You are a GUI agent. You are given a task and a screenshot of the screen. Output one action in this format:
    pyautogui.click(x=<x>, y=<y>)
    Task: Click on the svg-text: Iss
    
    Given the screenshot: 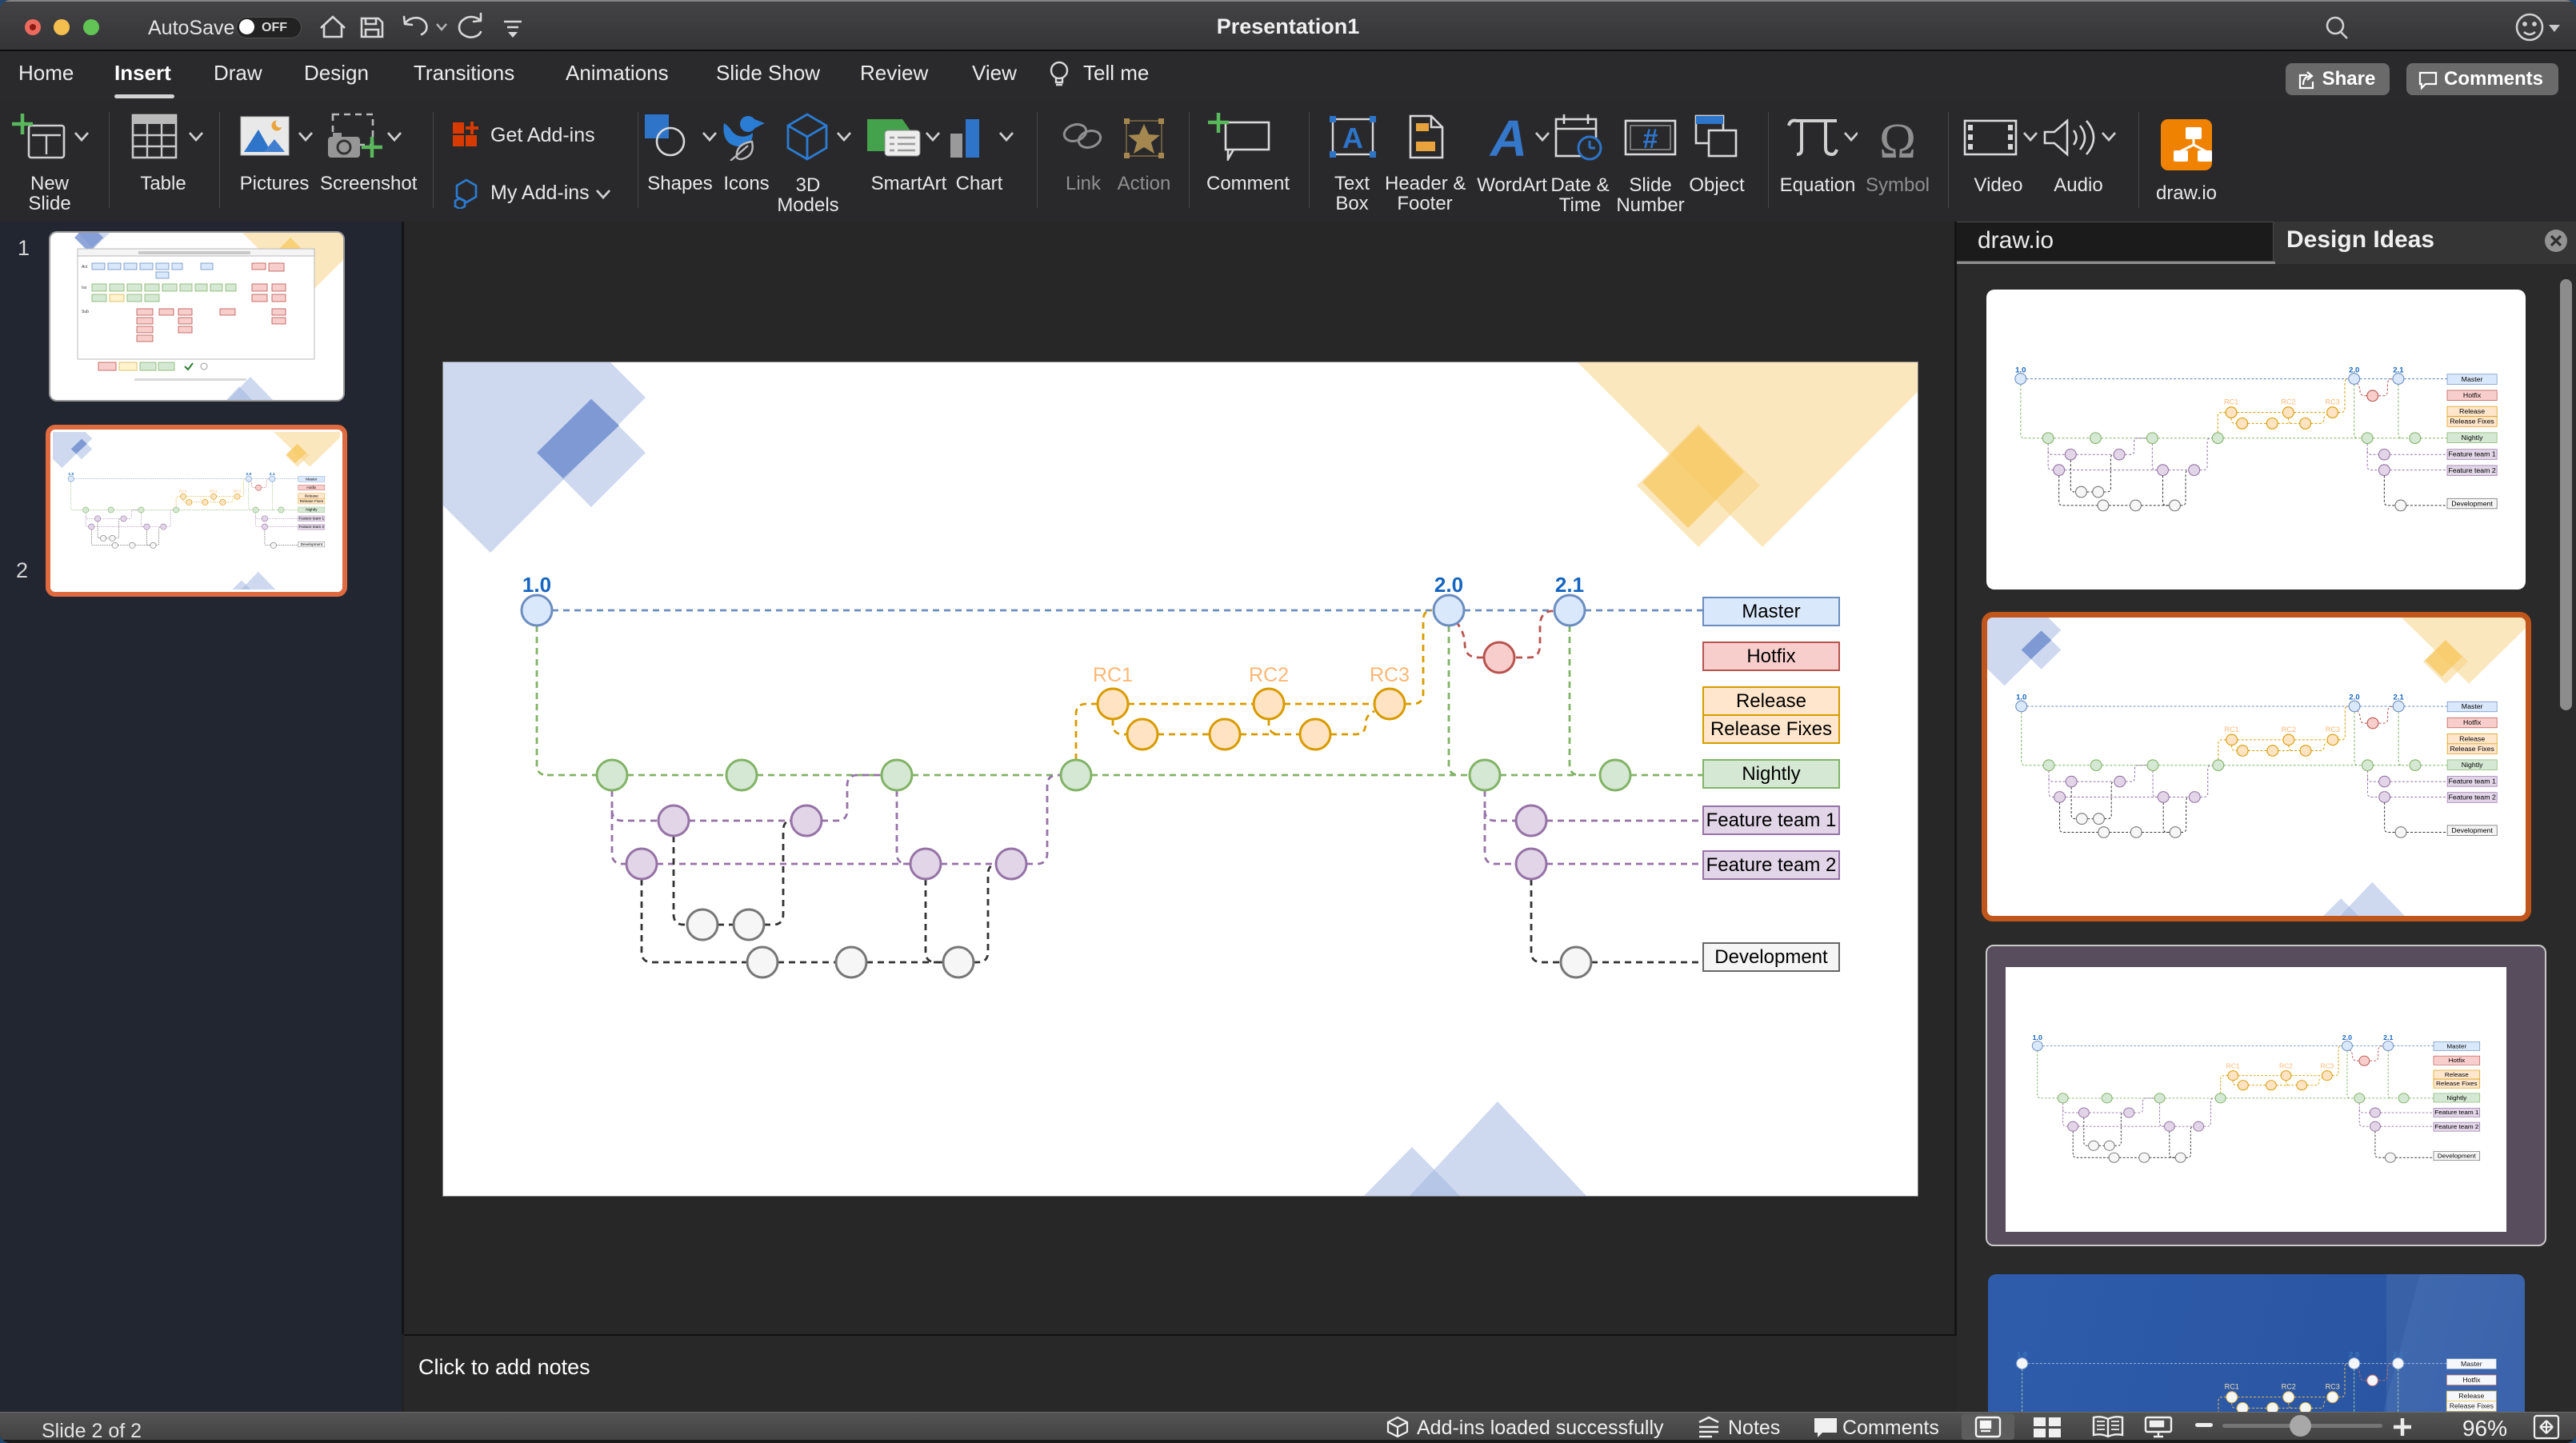 What is the action you would take?
    pyautogui.click(x=84, y=288)
    